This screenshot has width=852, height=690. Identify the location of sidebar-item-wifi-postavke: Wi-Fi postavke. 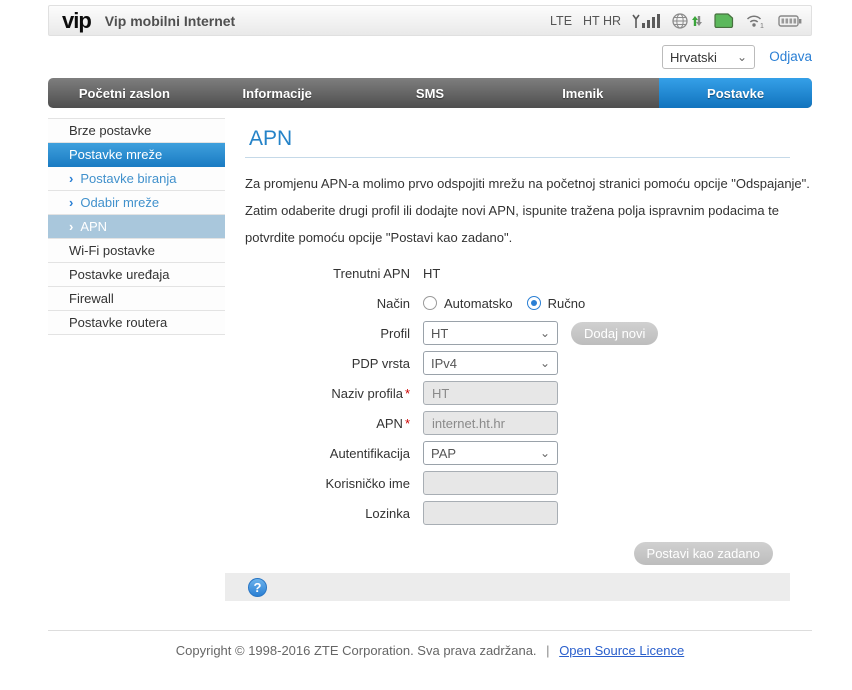
(136, 251).